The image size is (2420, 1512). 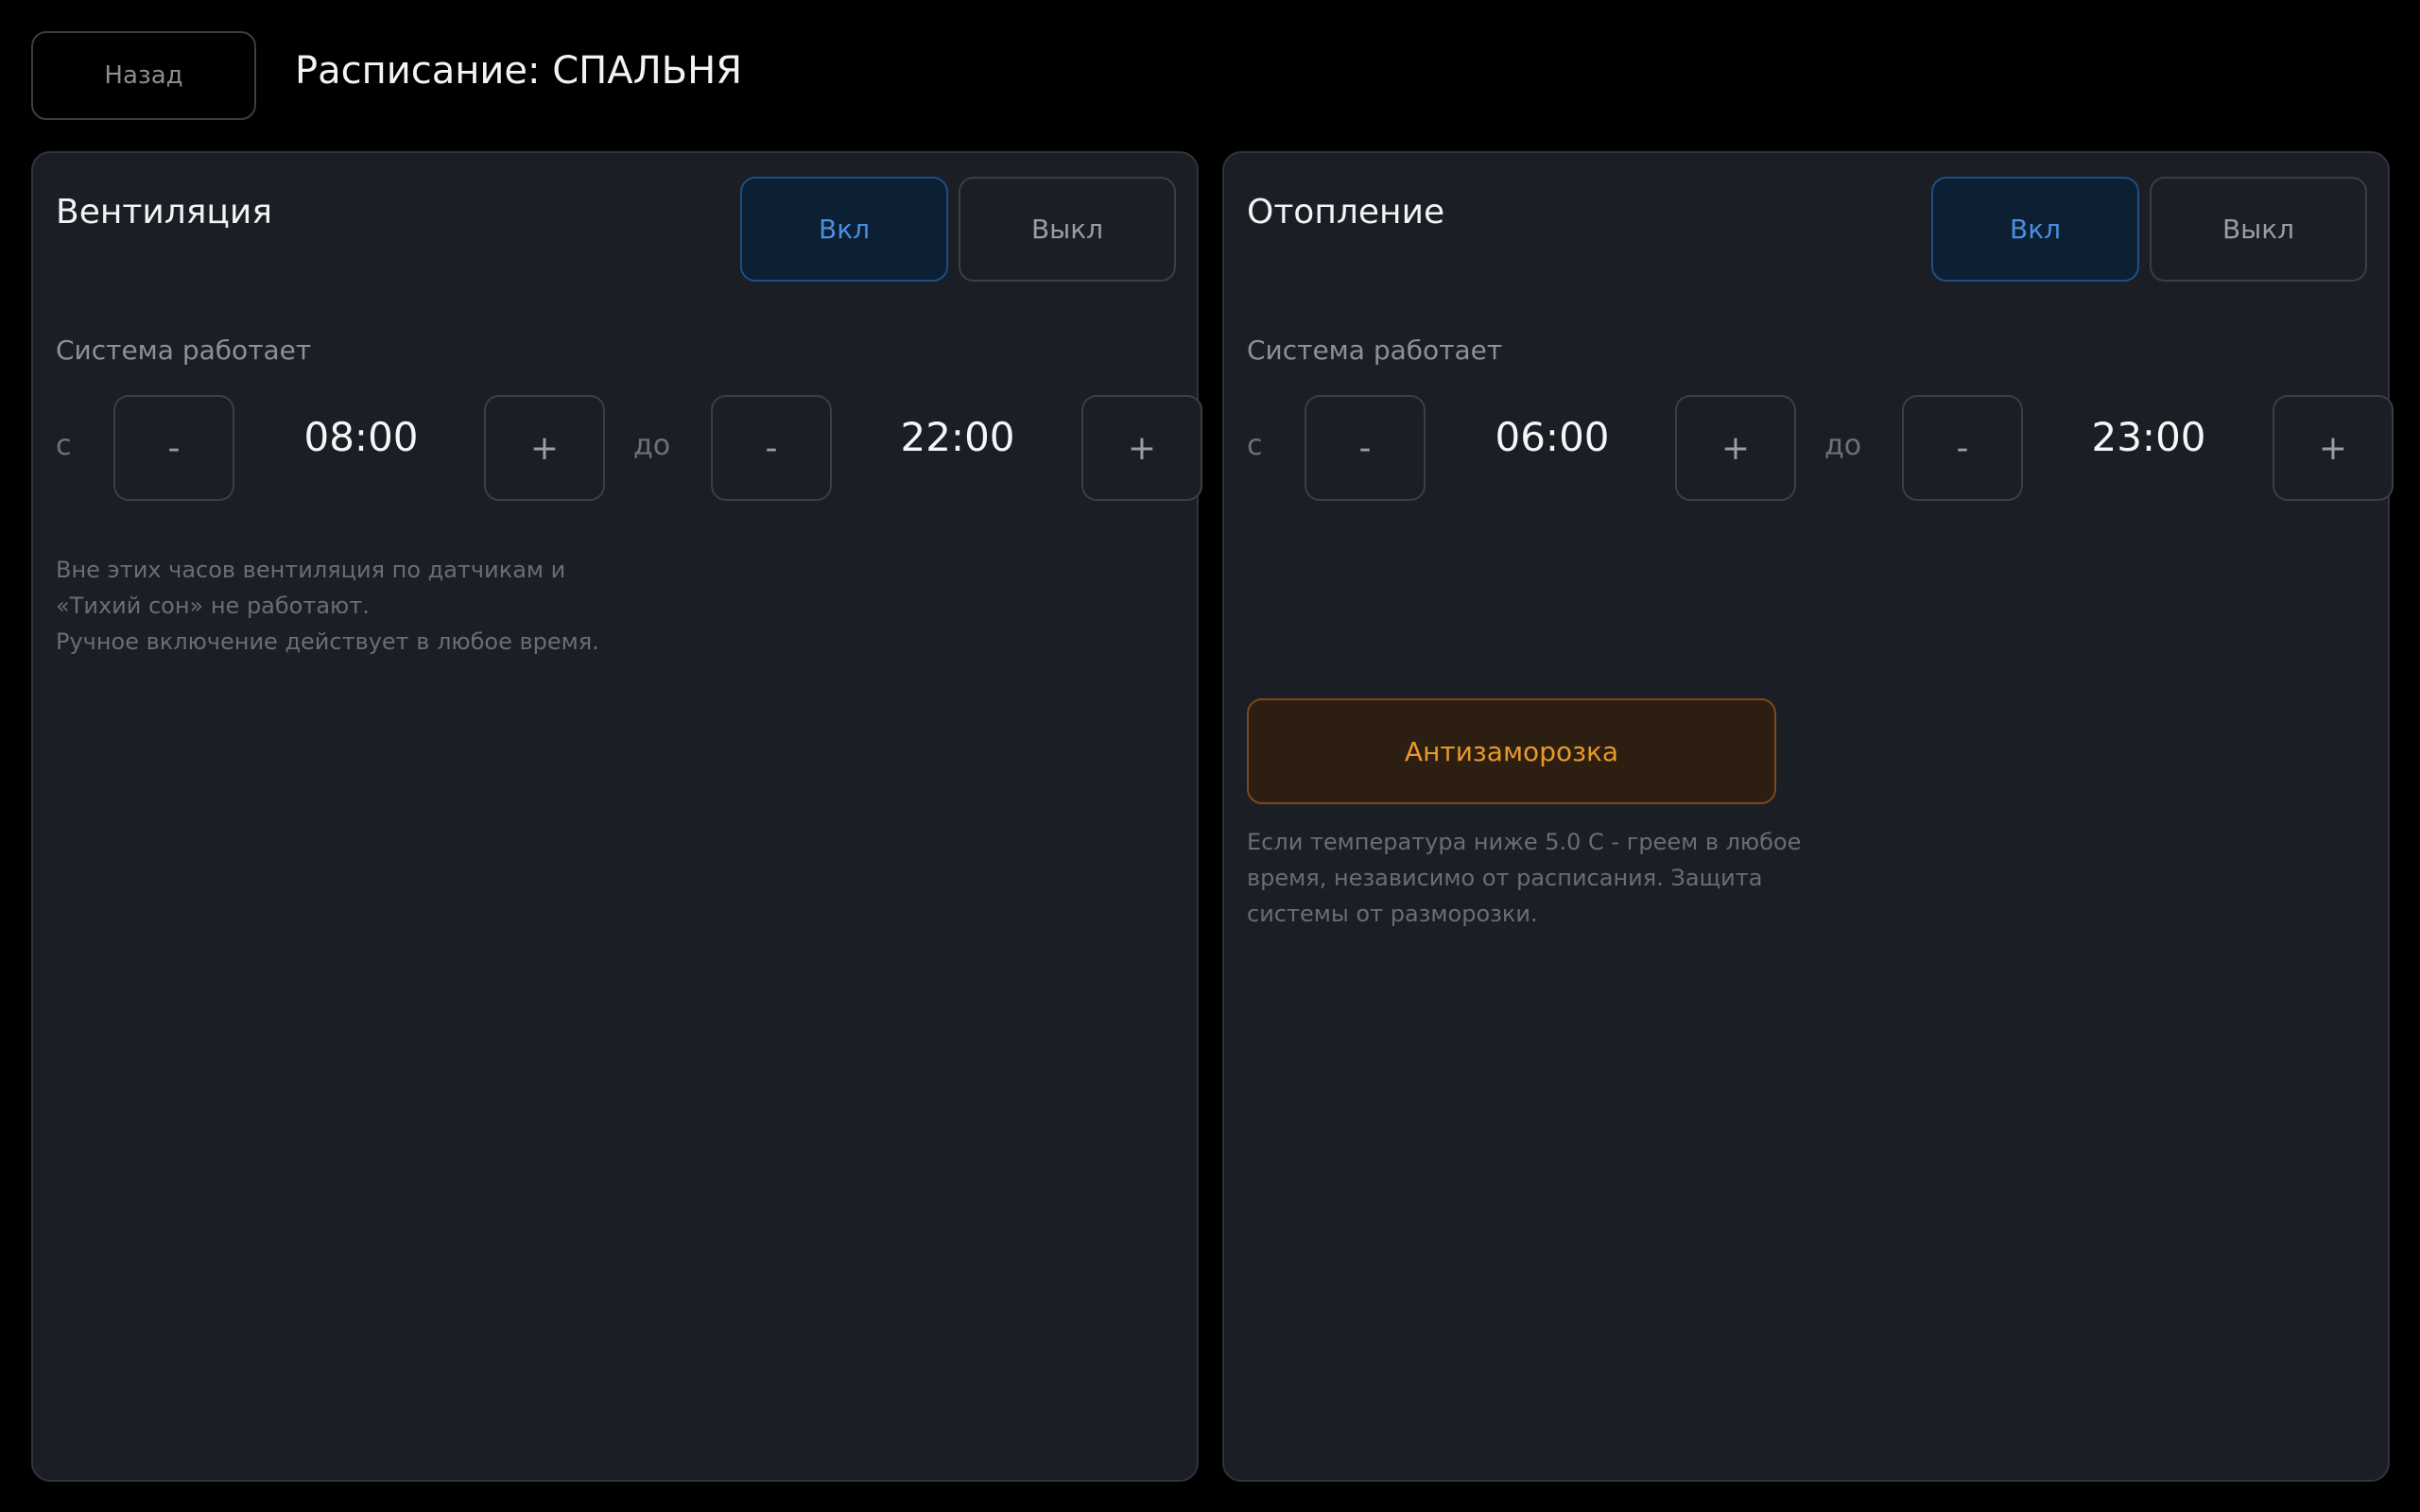 What do you see at coordinates (2035, 229) in the screenshot?
I see `heating-on-button: Вкл` at bounding box center [2035, 229].